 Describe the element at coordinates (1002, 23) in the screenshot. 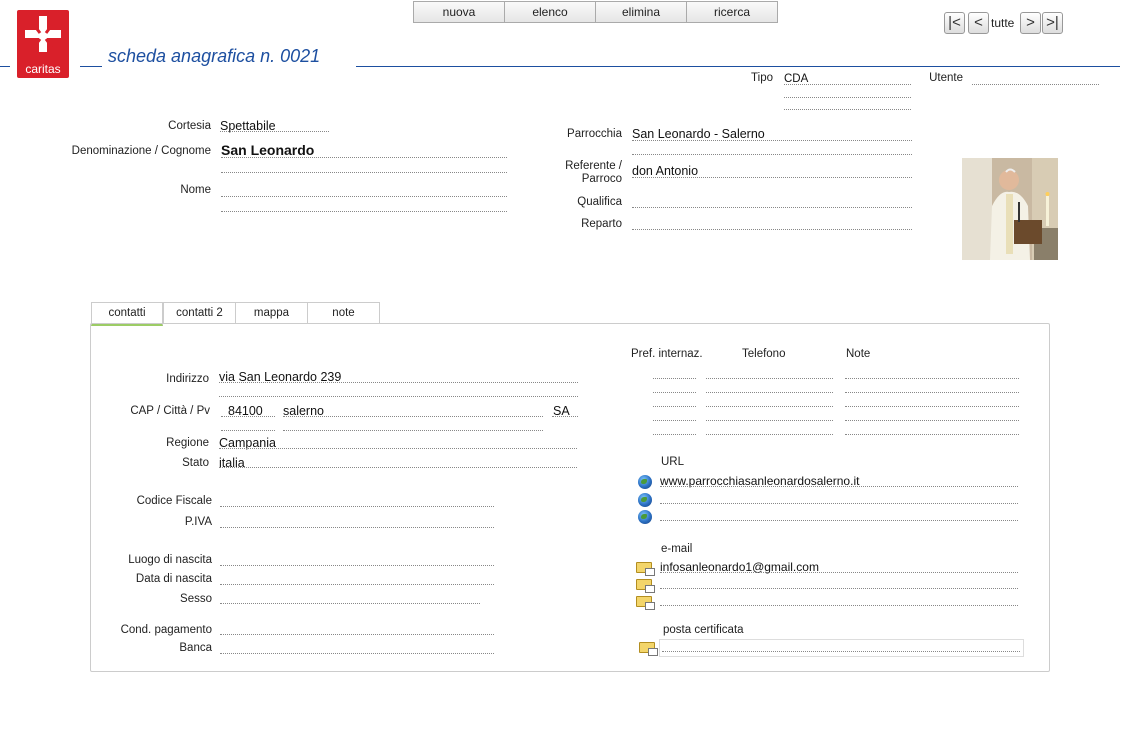

I see `all-records-label: tutte` at that location.